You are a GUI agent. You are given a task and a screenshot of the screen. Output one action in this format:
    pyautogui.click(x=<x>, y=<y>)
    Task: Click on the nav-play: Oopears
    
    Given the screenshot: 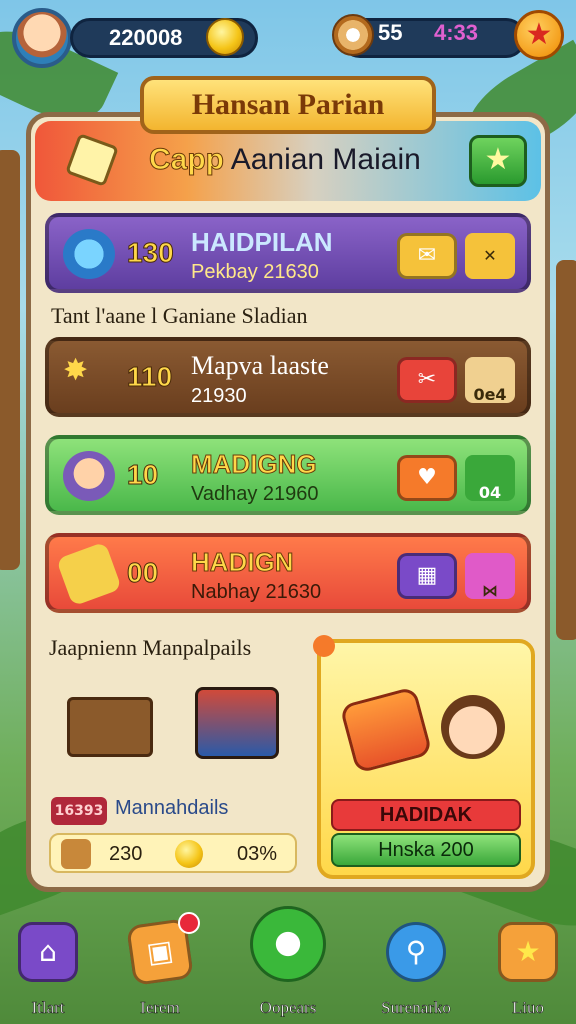 What is the action you would take?
    pyautogui.click(x=288, y=964)
    